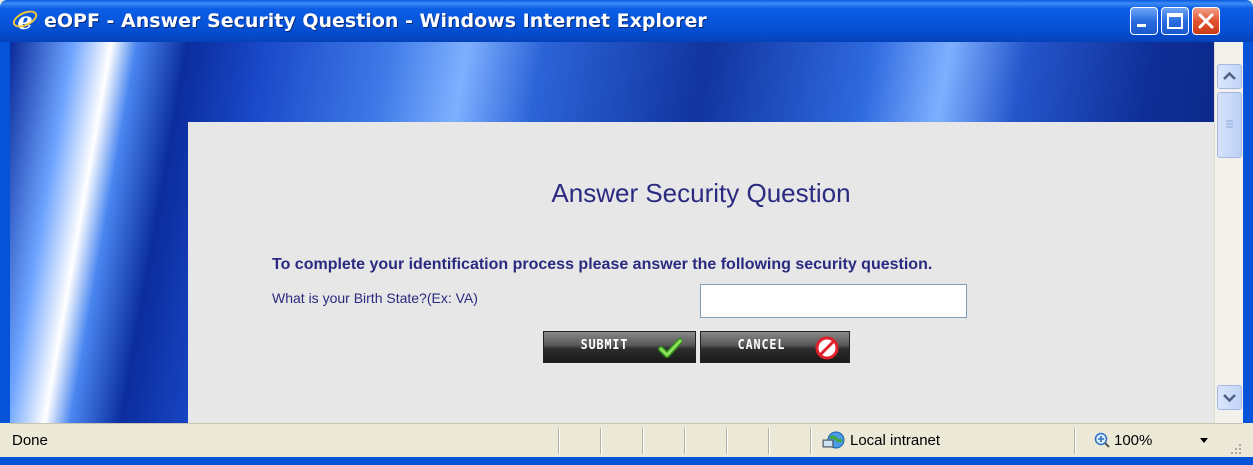  I want to click on security-zone-label: Local intranet, so click(895, 440).